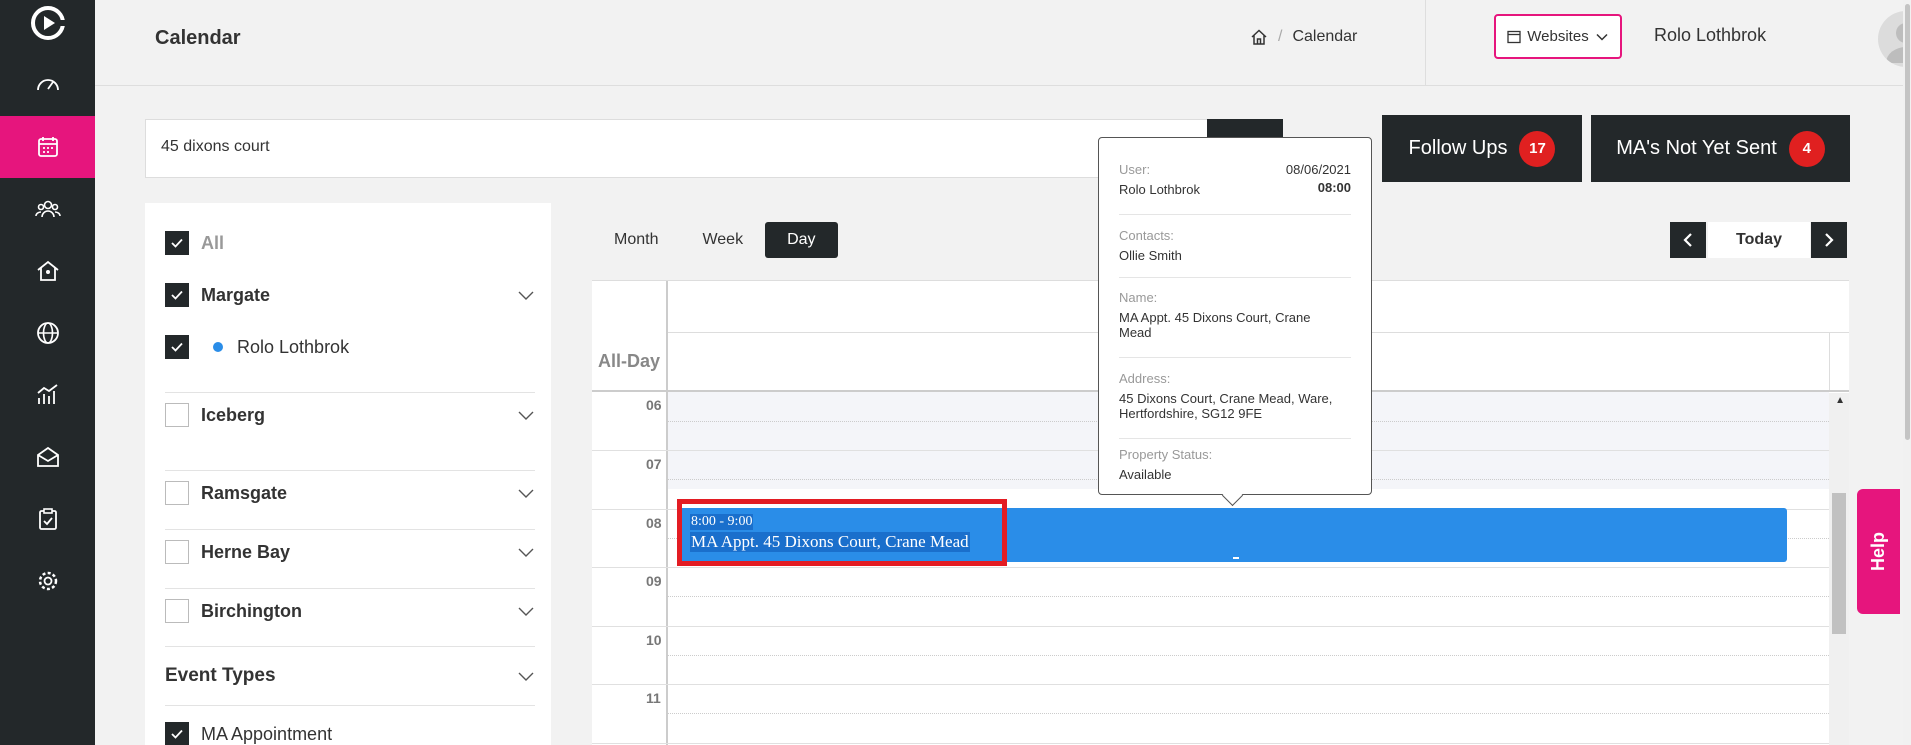 The image size is (1911, 745). What do you see at coordinates (654, 405) in the screenshot?
I see `hour-label: 06` at bounding box center [654, 405].